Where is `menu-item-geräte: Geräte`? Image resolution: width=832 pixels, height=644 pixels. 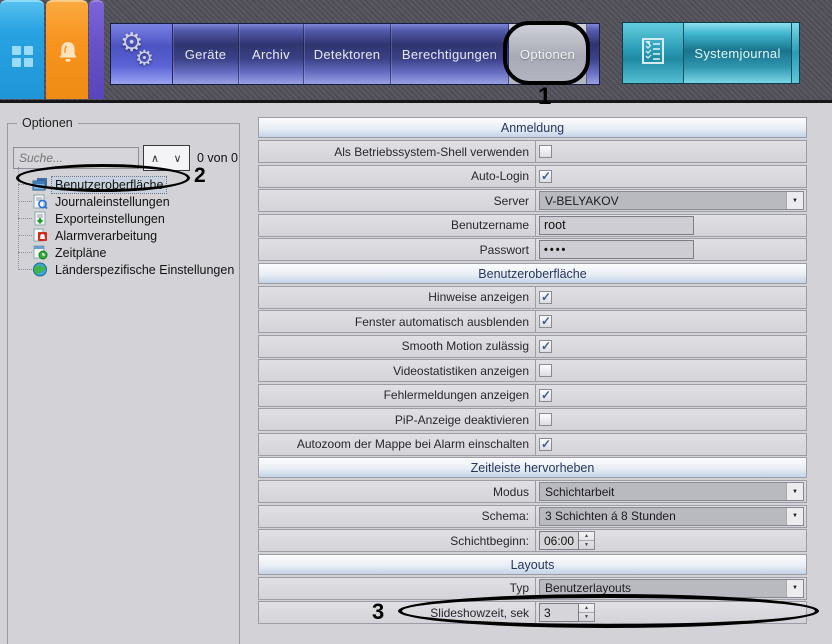 menu-item-geräte: Geräte is located at coordinates (206, 54).